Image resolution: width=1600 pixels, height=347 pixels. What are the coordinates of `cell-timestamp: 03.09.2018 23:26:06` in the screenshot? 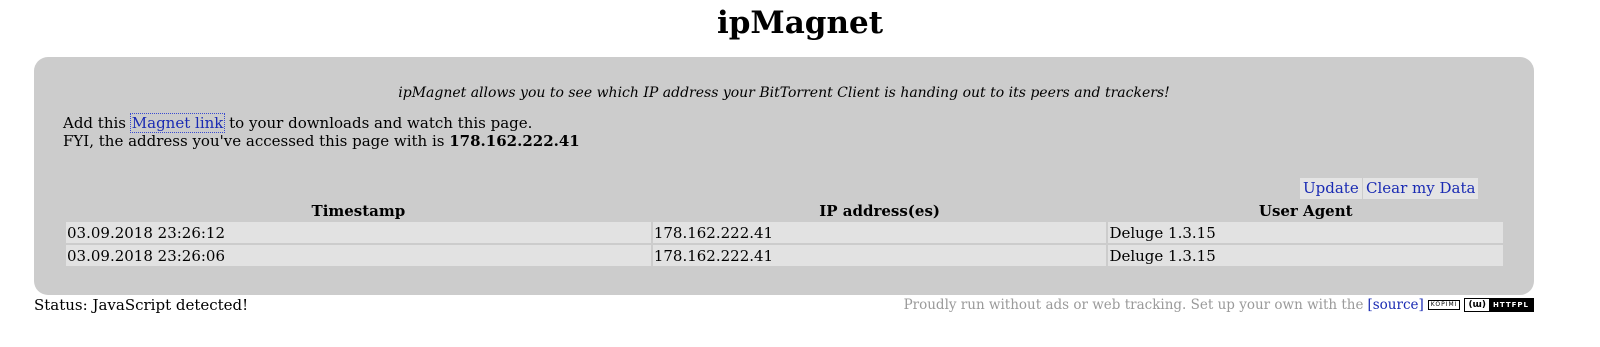 It's located at (358, 255).